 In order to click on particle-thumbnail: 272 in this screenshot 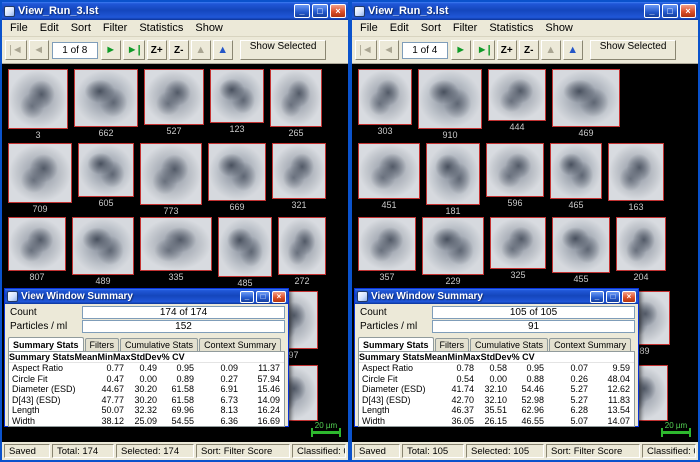, I will do `click(302, 251)`.